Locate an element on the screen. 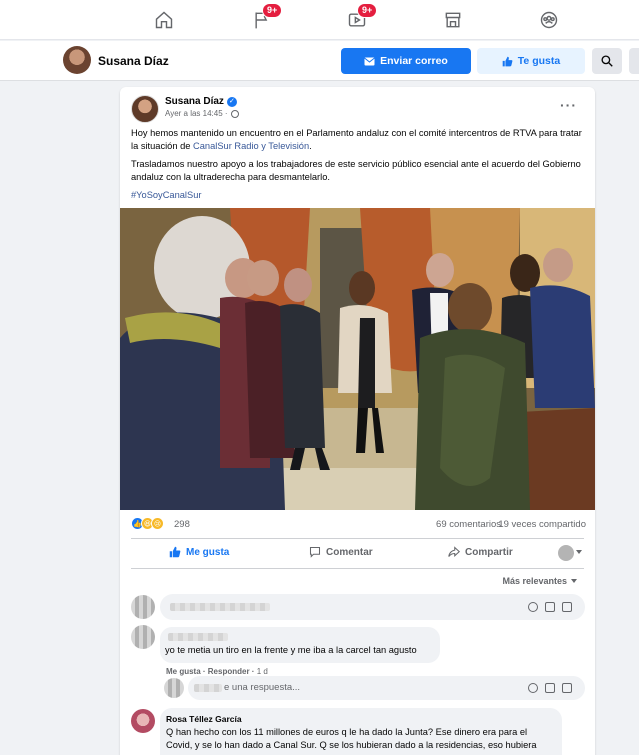 This screenshot has width=639, height=755. sort-label: Más relevantes is located at coordinates (534, 581).